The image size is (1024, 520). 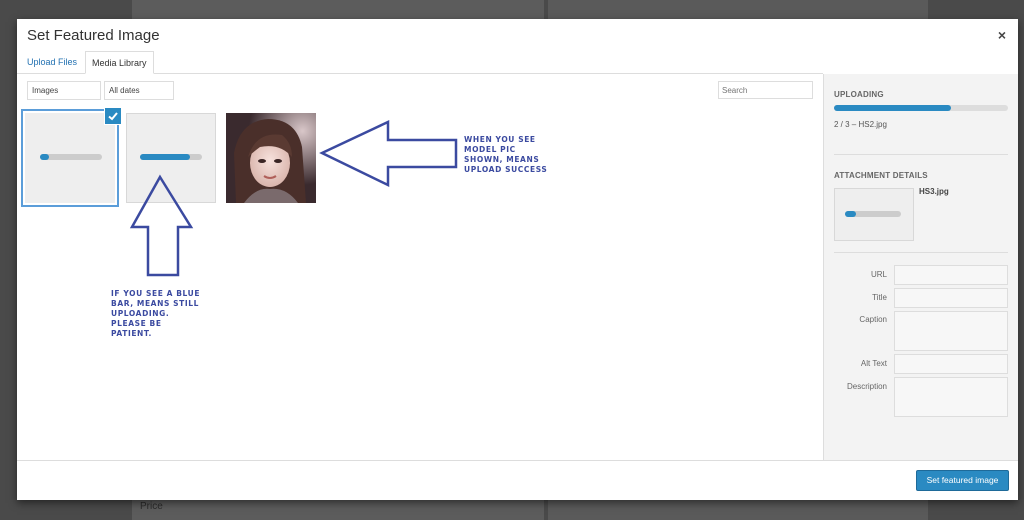 What do you see at coordinates (851, 214) in the screenshot?
I see `detail-progress-fill` at bounding box center [851, 214].